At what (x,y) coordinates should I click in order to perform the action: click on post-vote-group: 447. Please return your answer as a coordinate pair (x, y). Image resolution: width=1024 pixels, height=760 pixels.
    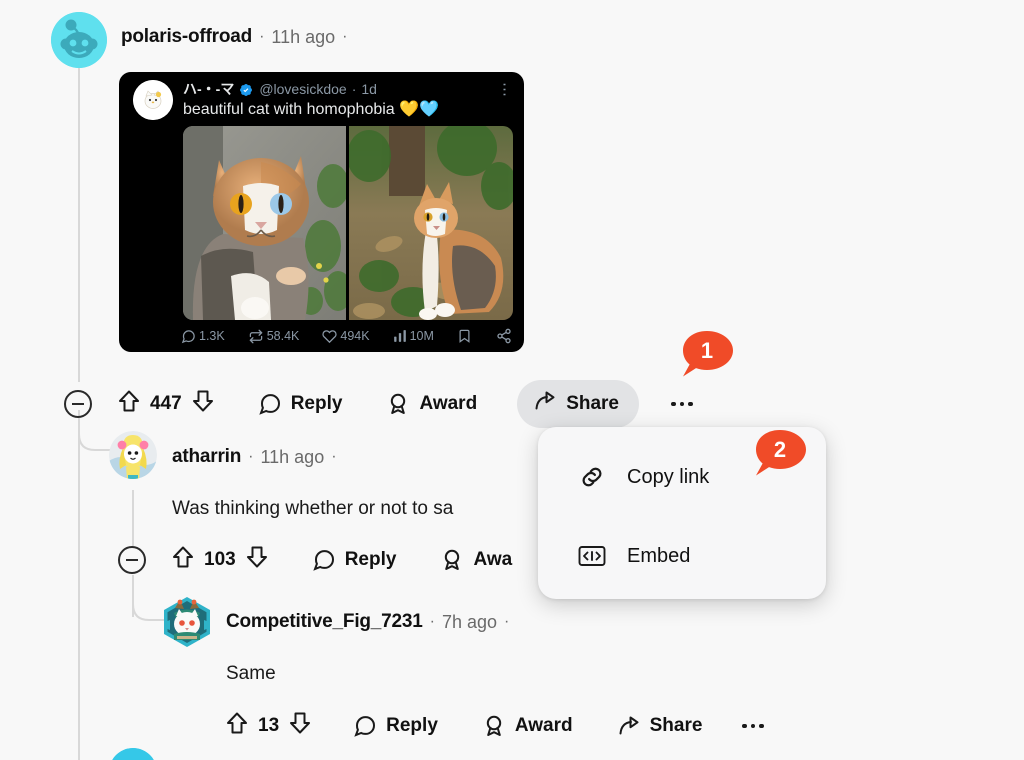
    Looking at the image, I should click on (166, 404).